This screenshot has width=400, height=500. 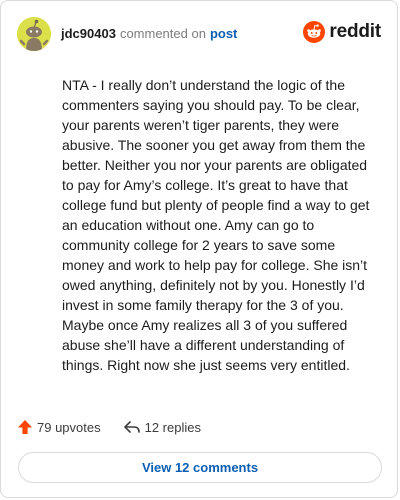 I want to click on upvote-button: 79 upvotes, so click(x=59, y=427).